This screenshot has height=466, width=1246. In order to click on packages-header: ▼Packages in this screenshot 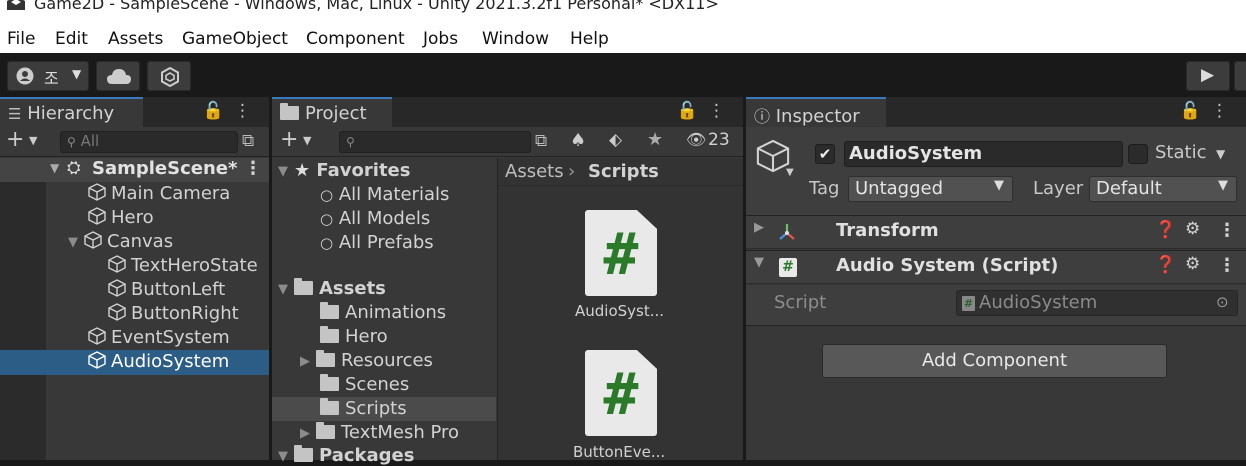, I will do `click(346, 455)`.